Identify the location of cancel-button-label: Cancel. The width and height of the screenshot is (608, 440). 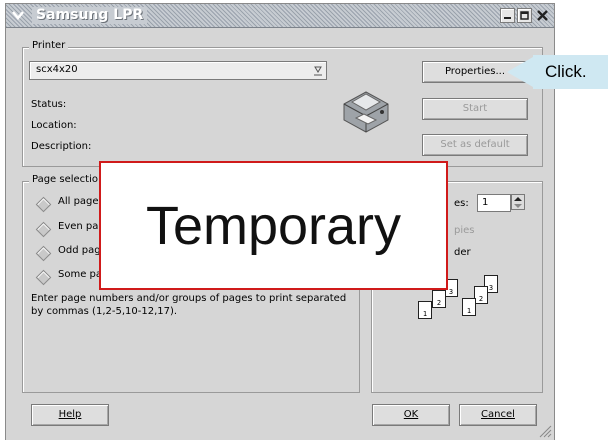
(498, 414).